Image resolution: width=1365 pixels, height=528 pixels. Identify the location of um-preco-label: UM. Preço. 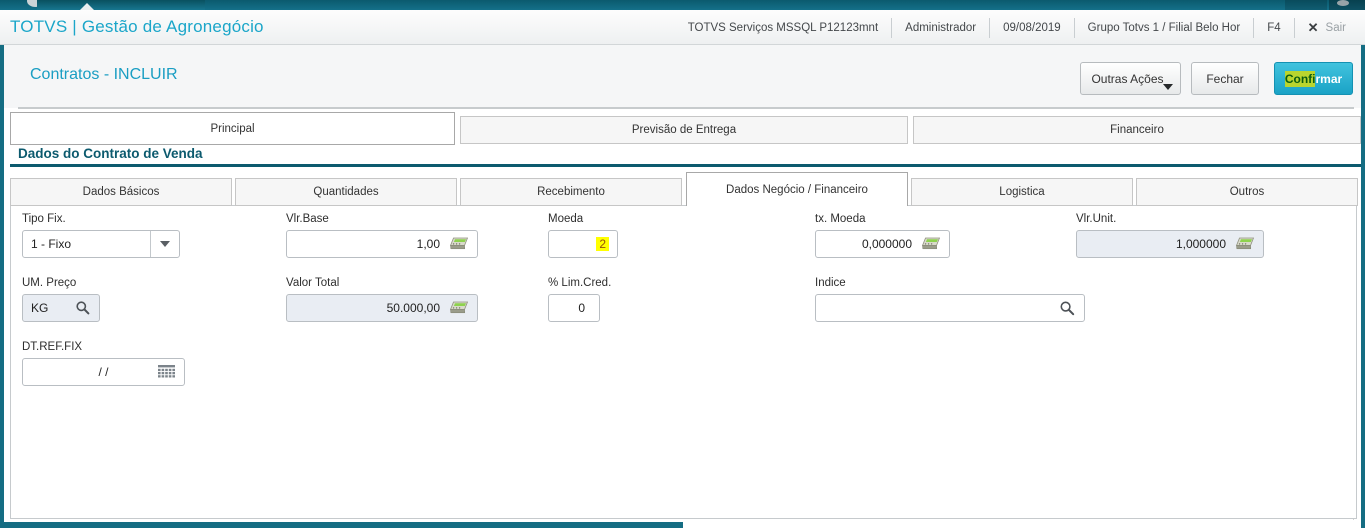
(49, 283).